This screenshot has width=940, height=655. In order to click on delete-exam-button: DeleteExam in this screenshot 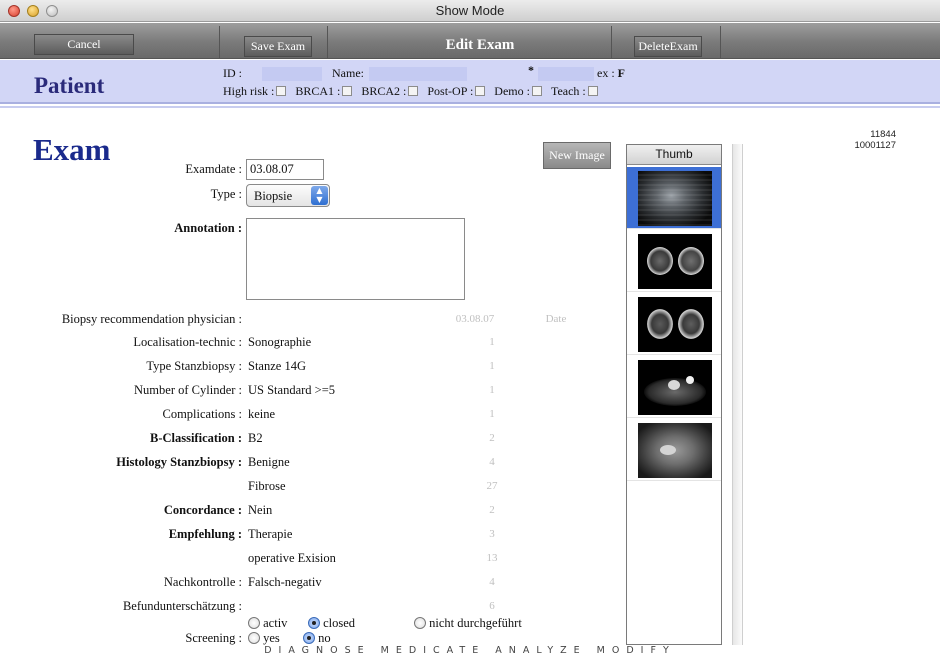, I will do `click(668, 46)`.